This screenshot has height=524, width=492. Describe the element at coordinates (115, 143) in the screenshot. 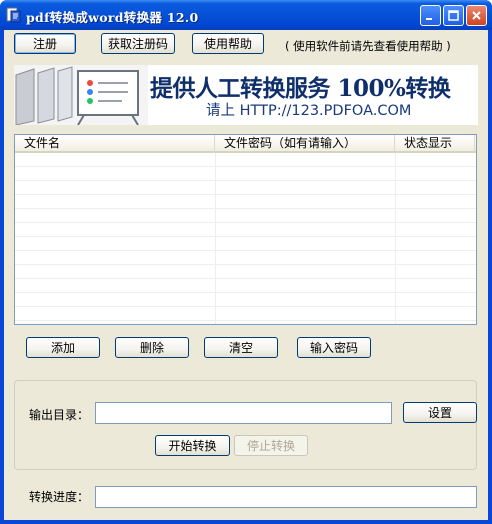

I see `column-header-filename: 文件名` at that location.